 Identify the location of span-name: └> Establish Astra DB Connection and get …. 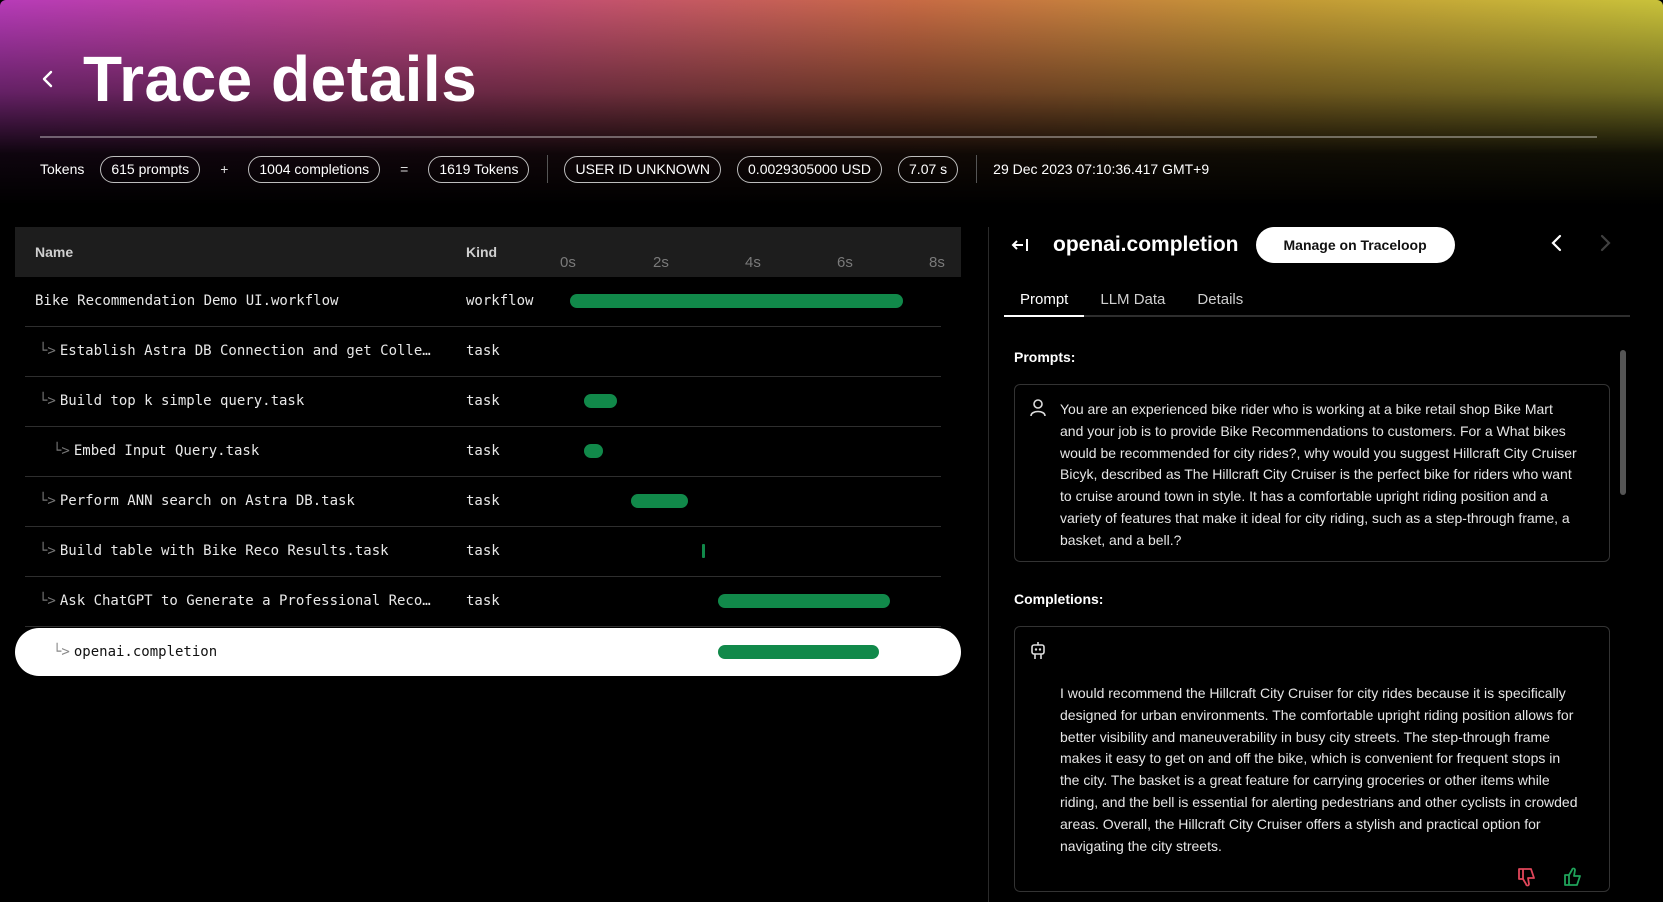
(235, 351).